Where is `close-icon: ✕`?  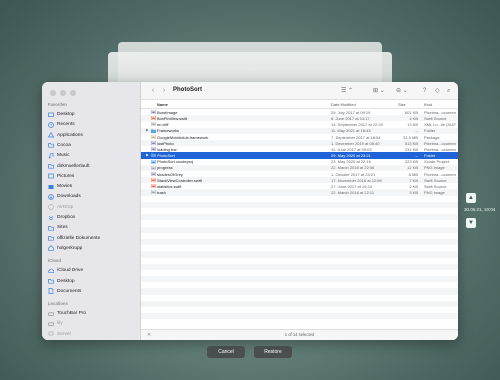 close-icon: ✕ is located at coordinates (149, 335).